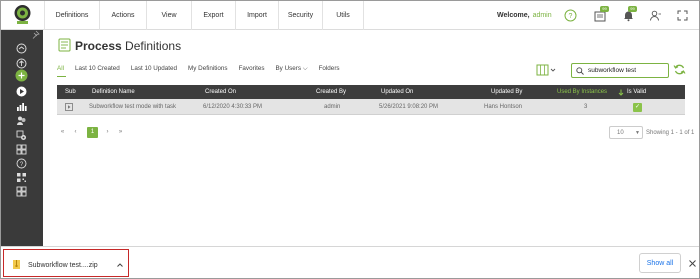 The width and height of the screenshot is (700, 279). I want to click on col-used-by-instances: Used By Instances, so click(582, 92).